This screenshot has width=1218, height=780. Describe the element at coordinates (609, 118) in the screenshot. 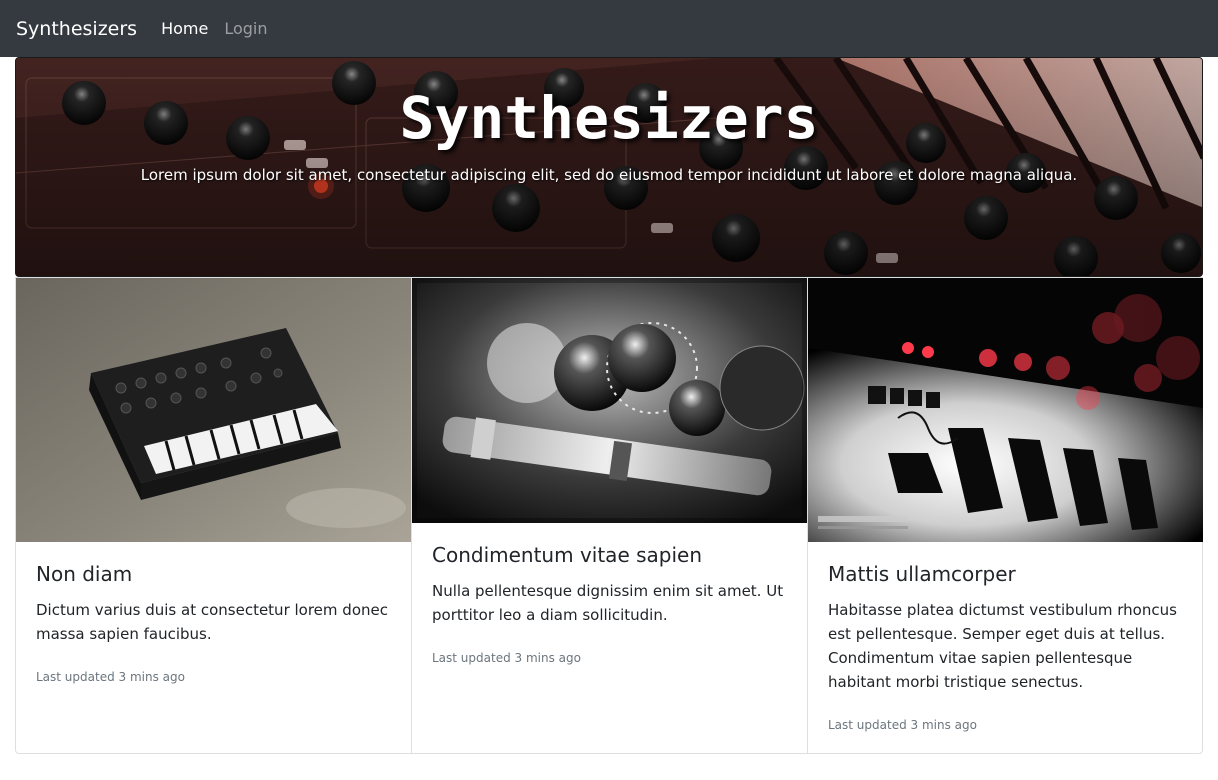

I see `hero-title: Synthesizers` at that location.